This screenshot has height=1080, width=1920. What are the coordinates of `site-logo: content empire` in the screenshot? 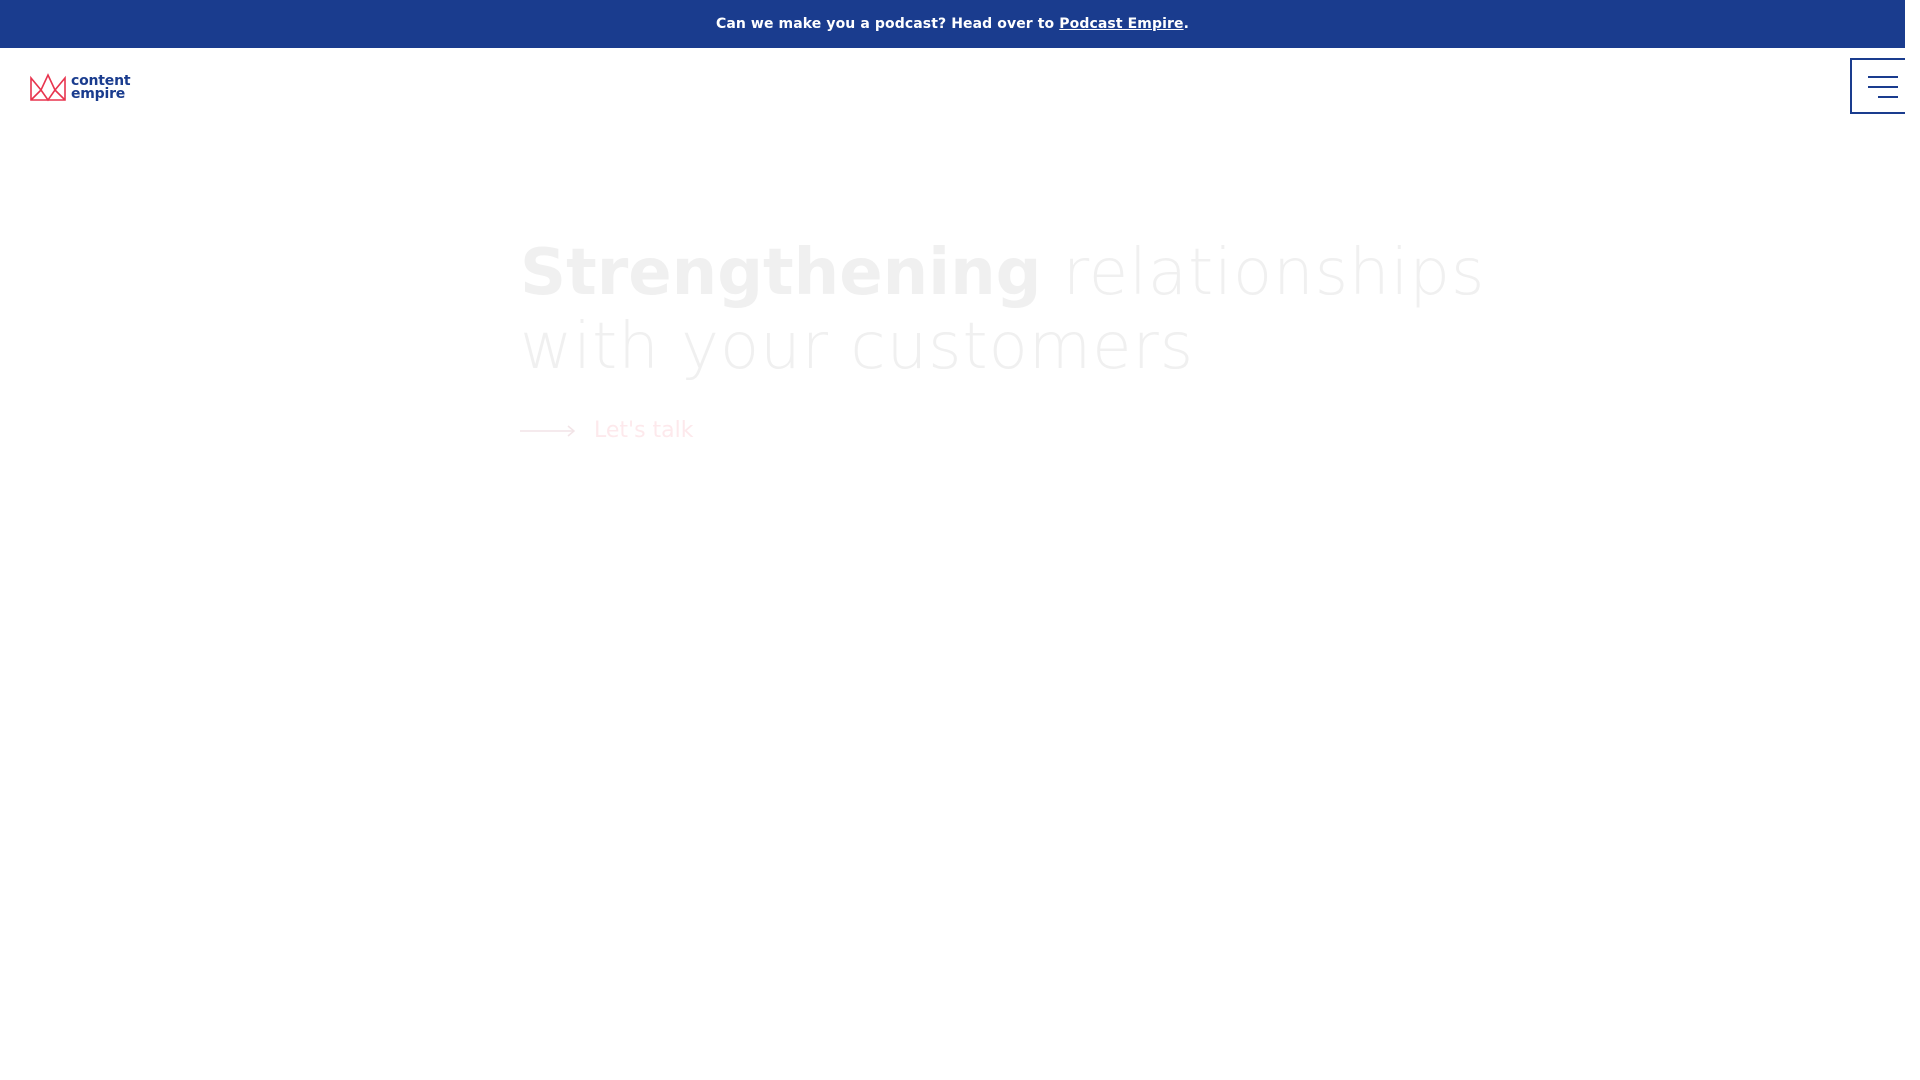 It's located at (80, 88).